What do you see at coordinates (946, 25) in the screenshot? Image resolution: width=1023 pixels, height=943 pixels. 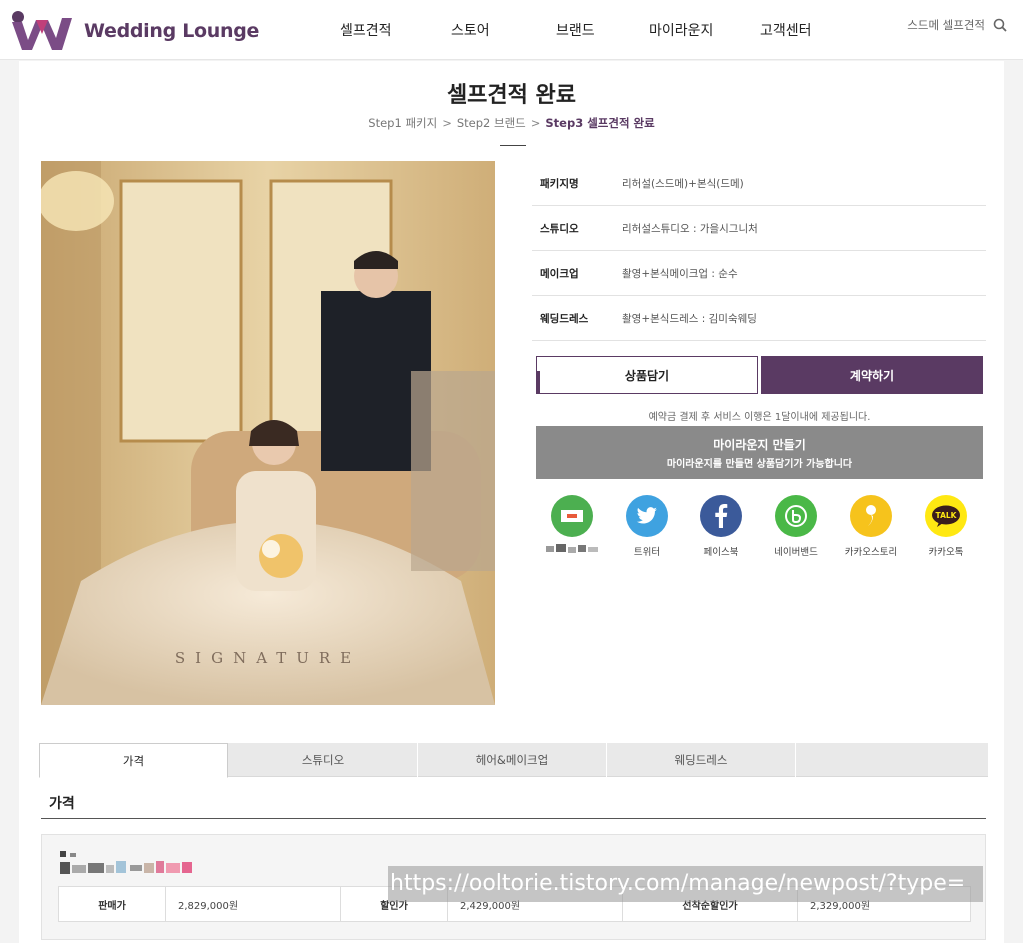 I see `search-input: 스드메 셀프견적` at bounding box center [946, 25].